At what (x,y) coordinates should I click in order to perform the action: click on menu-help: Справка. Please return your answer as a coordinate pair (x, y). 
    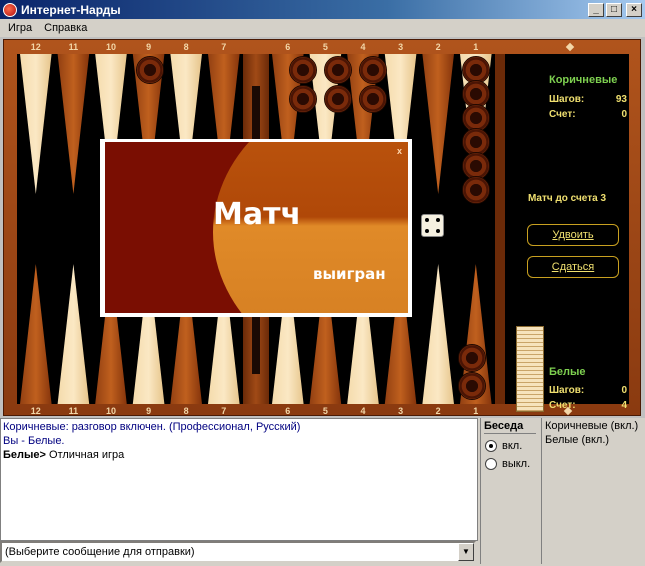
    Looking at the image, I should click on (65, 28).